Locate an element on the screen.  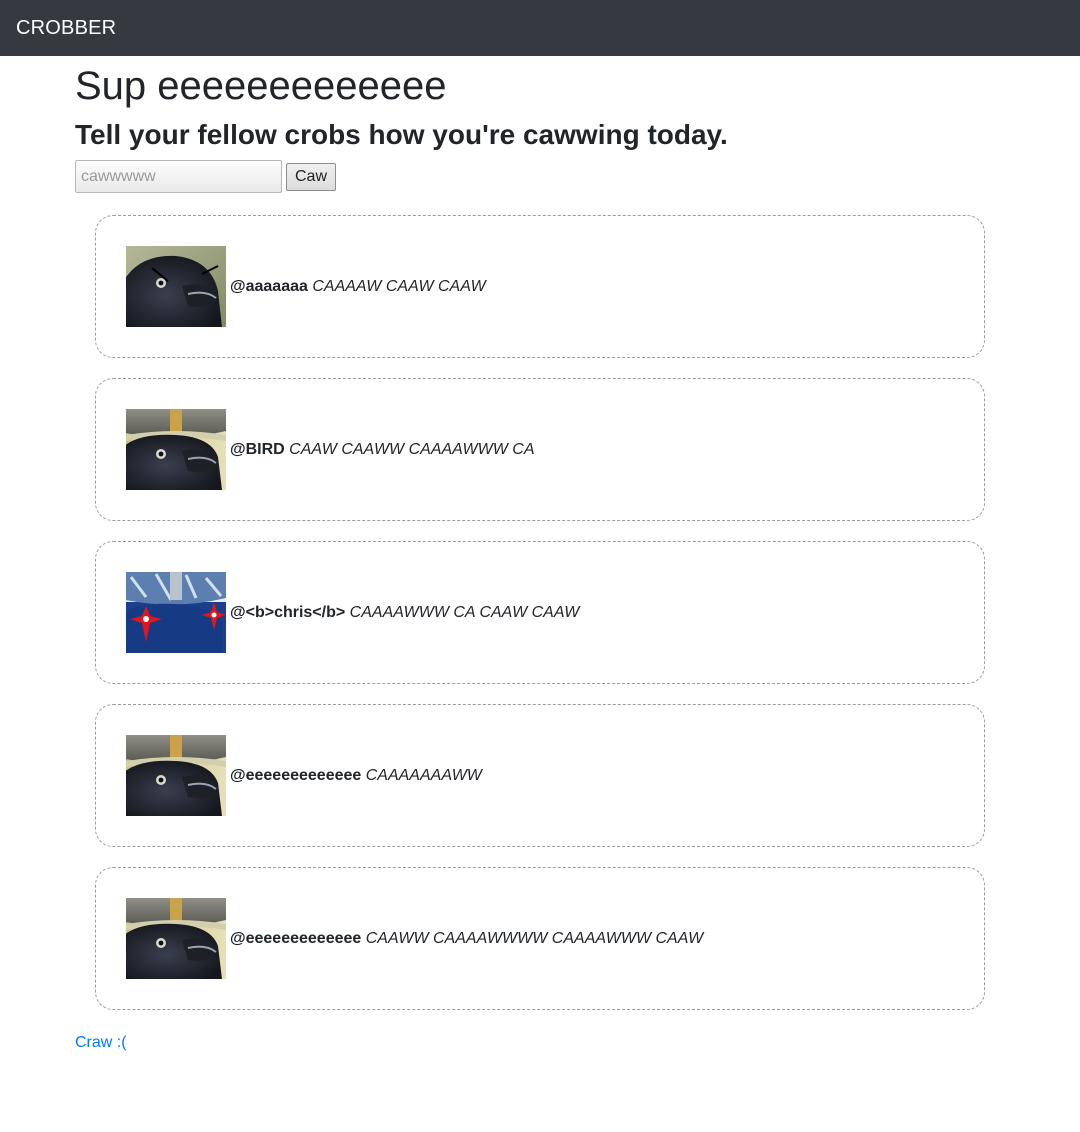
caw-card: @eeeeeeeeeeeee CAAAAAAAWW is located at coordinates (540, 775).